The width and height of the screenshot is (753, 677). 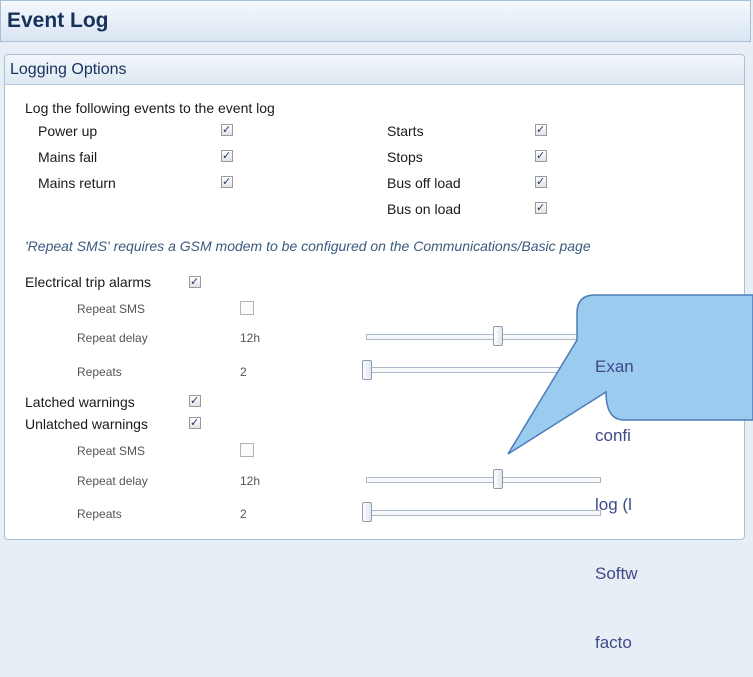 What do you see at coordinates (616, 573) in the screenshot?
I see `callout-line: Softw` at bounding box center [616, 573].